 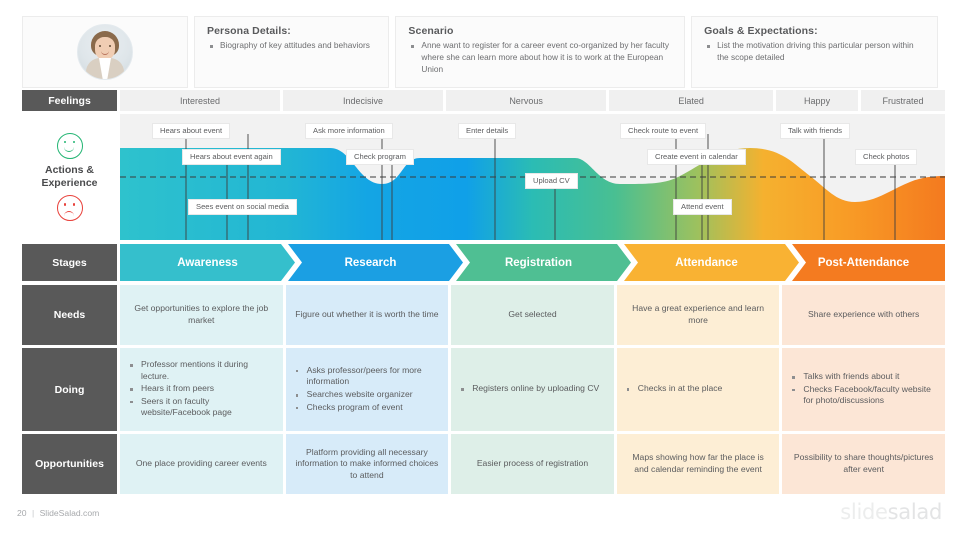 I want to click on callout-3: Ask more information, so click(x=349, y=131).